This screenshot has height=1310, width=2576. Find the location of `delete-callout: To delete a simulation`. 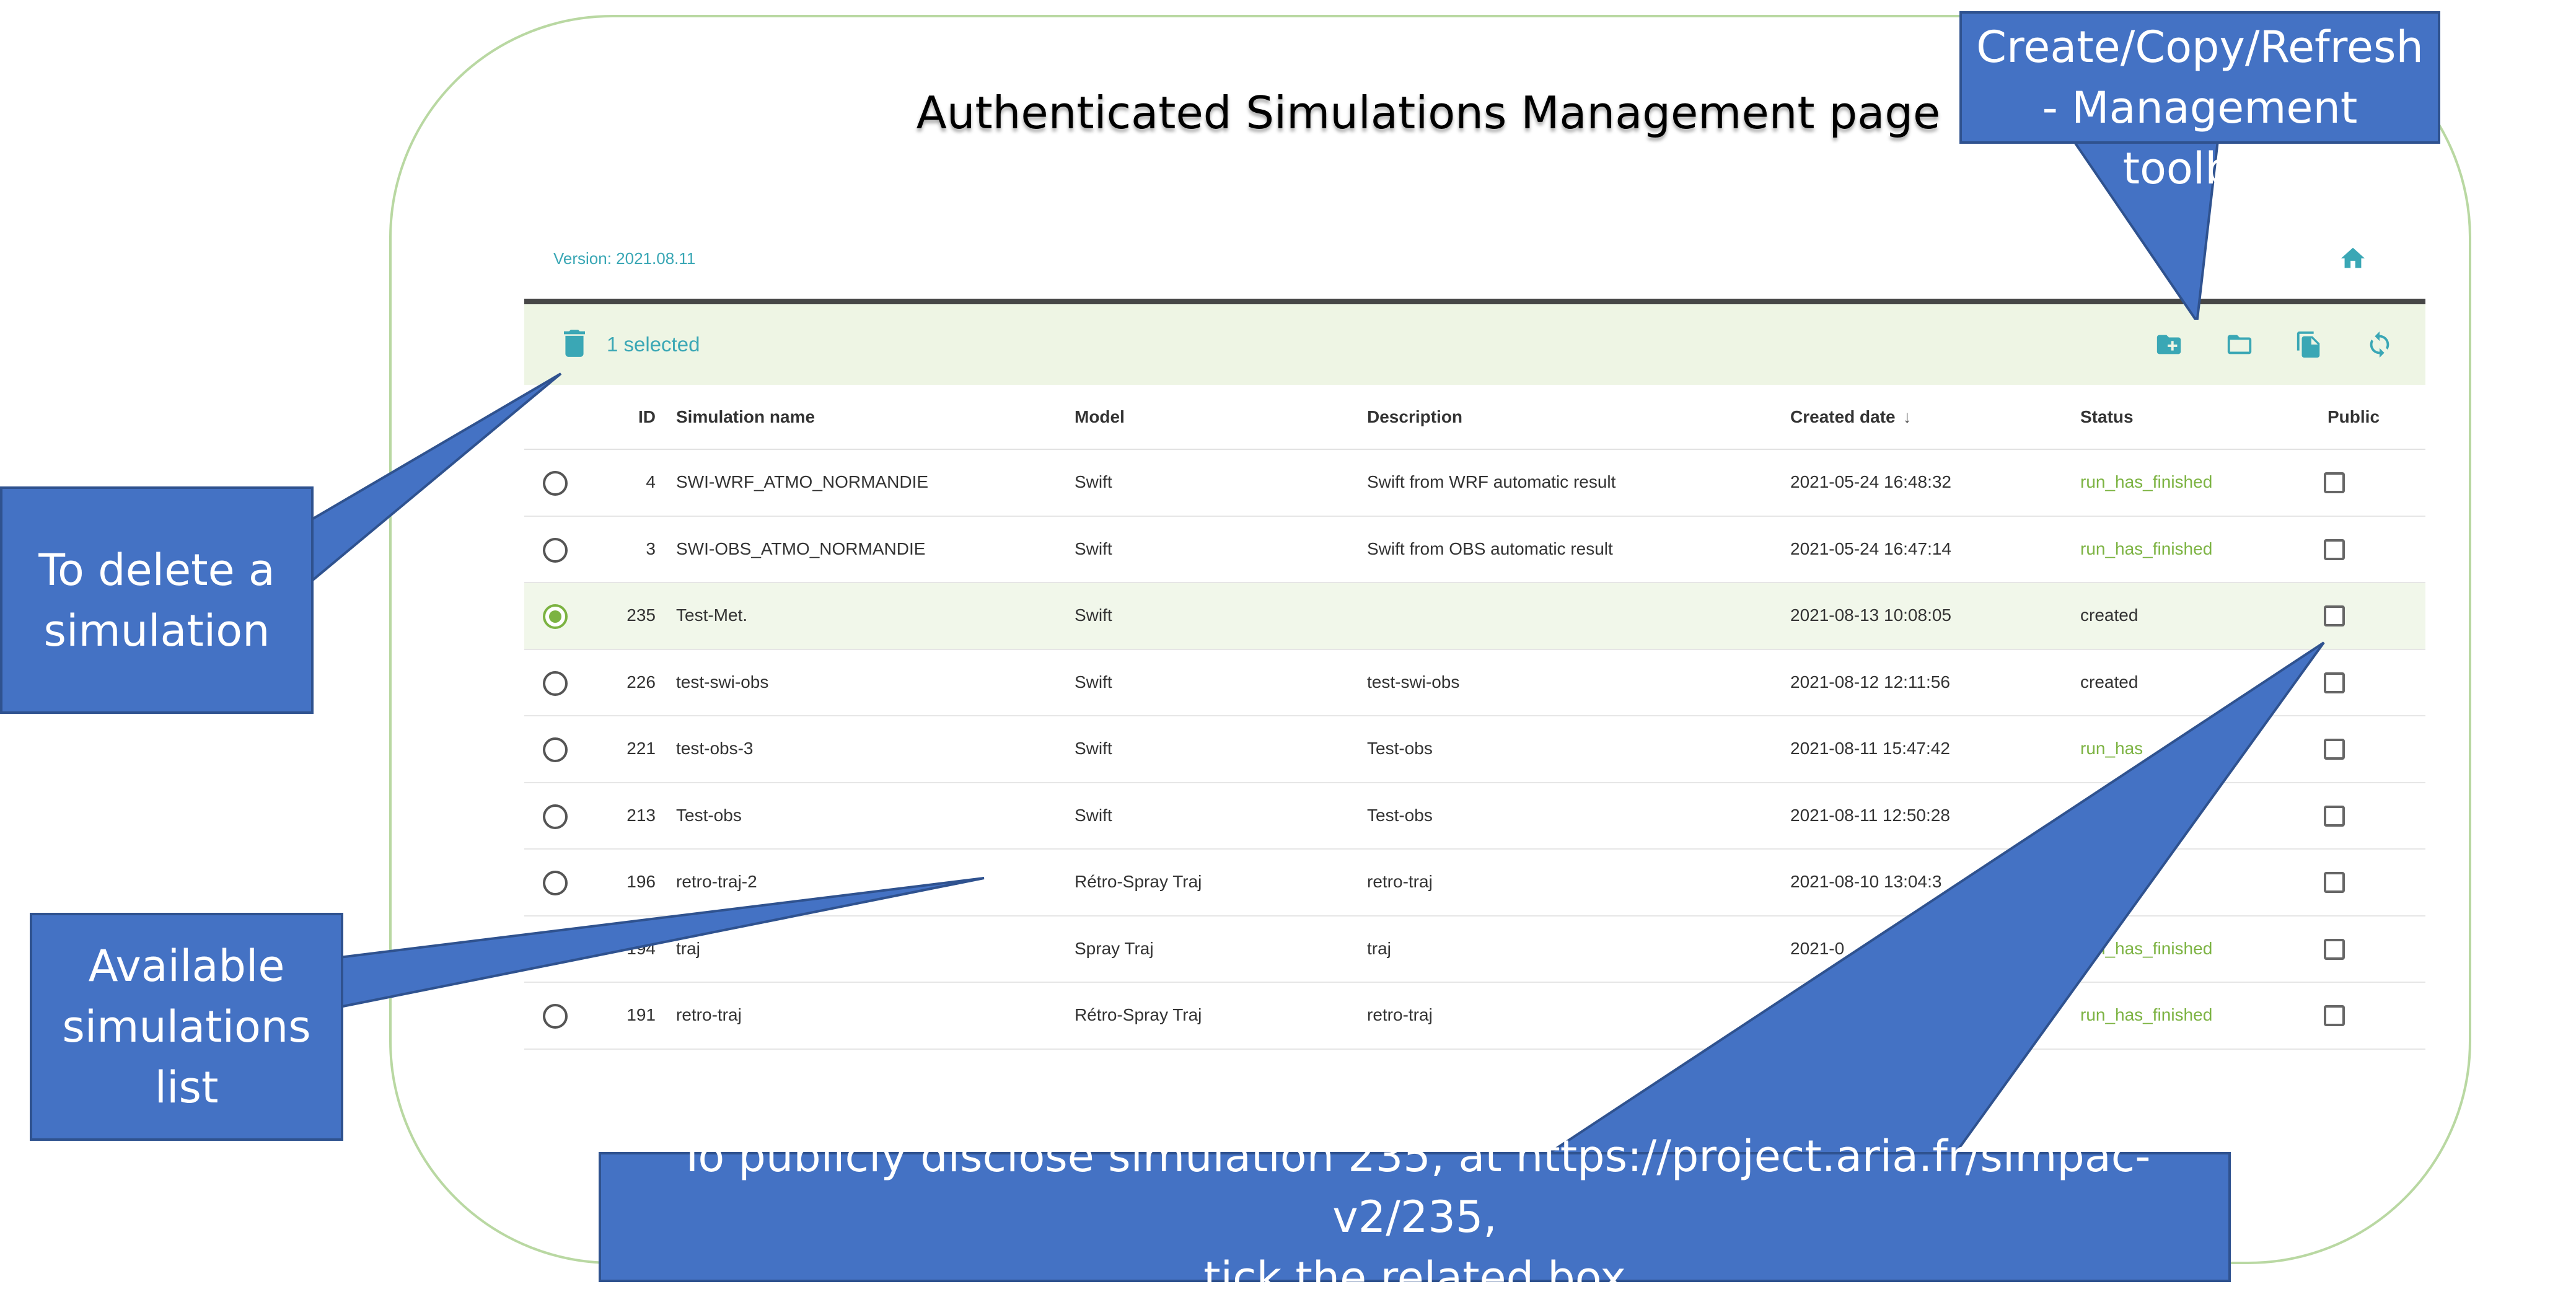

delete-callout: To delete a simulation is located at coordinates (157, 600).